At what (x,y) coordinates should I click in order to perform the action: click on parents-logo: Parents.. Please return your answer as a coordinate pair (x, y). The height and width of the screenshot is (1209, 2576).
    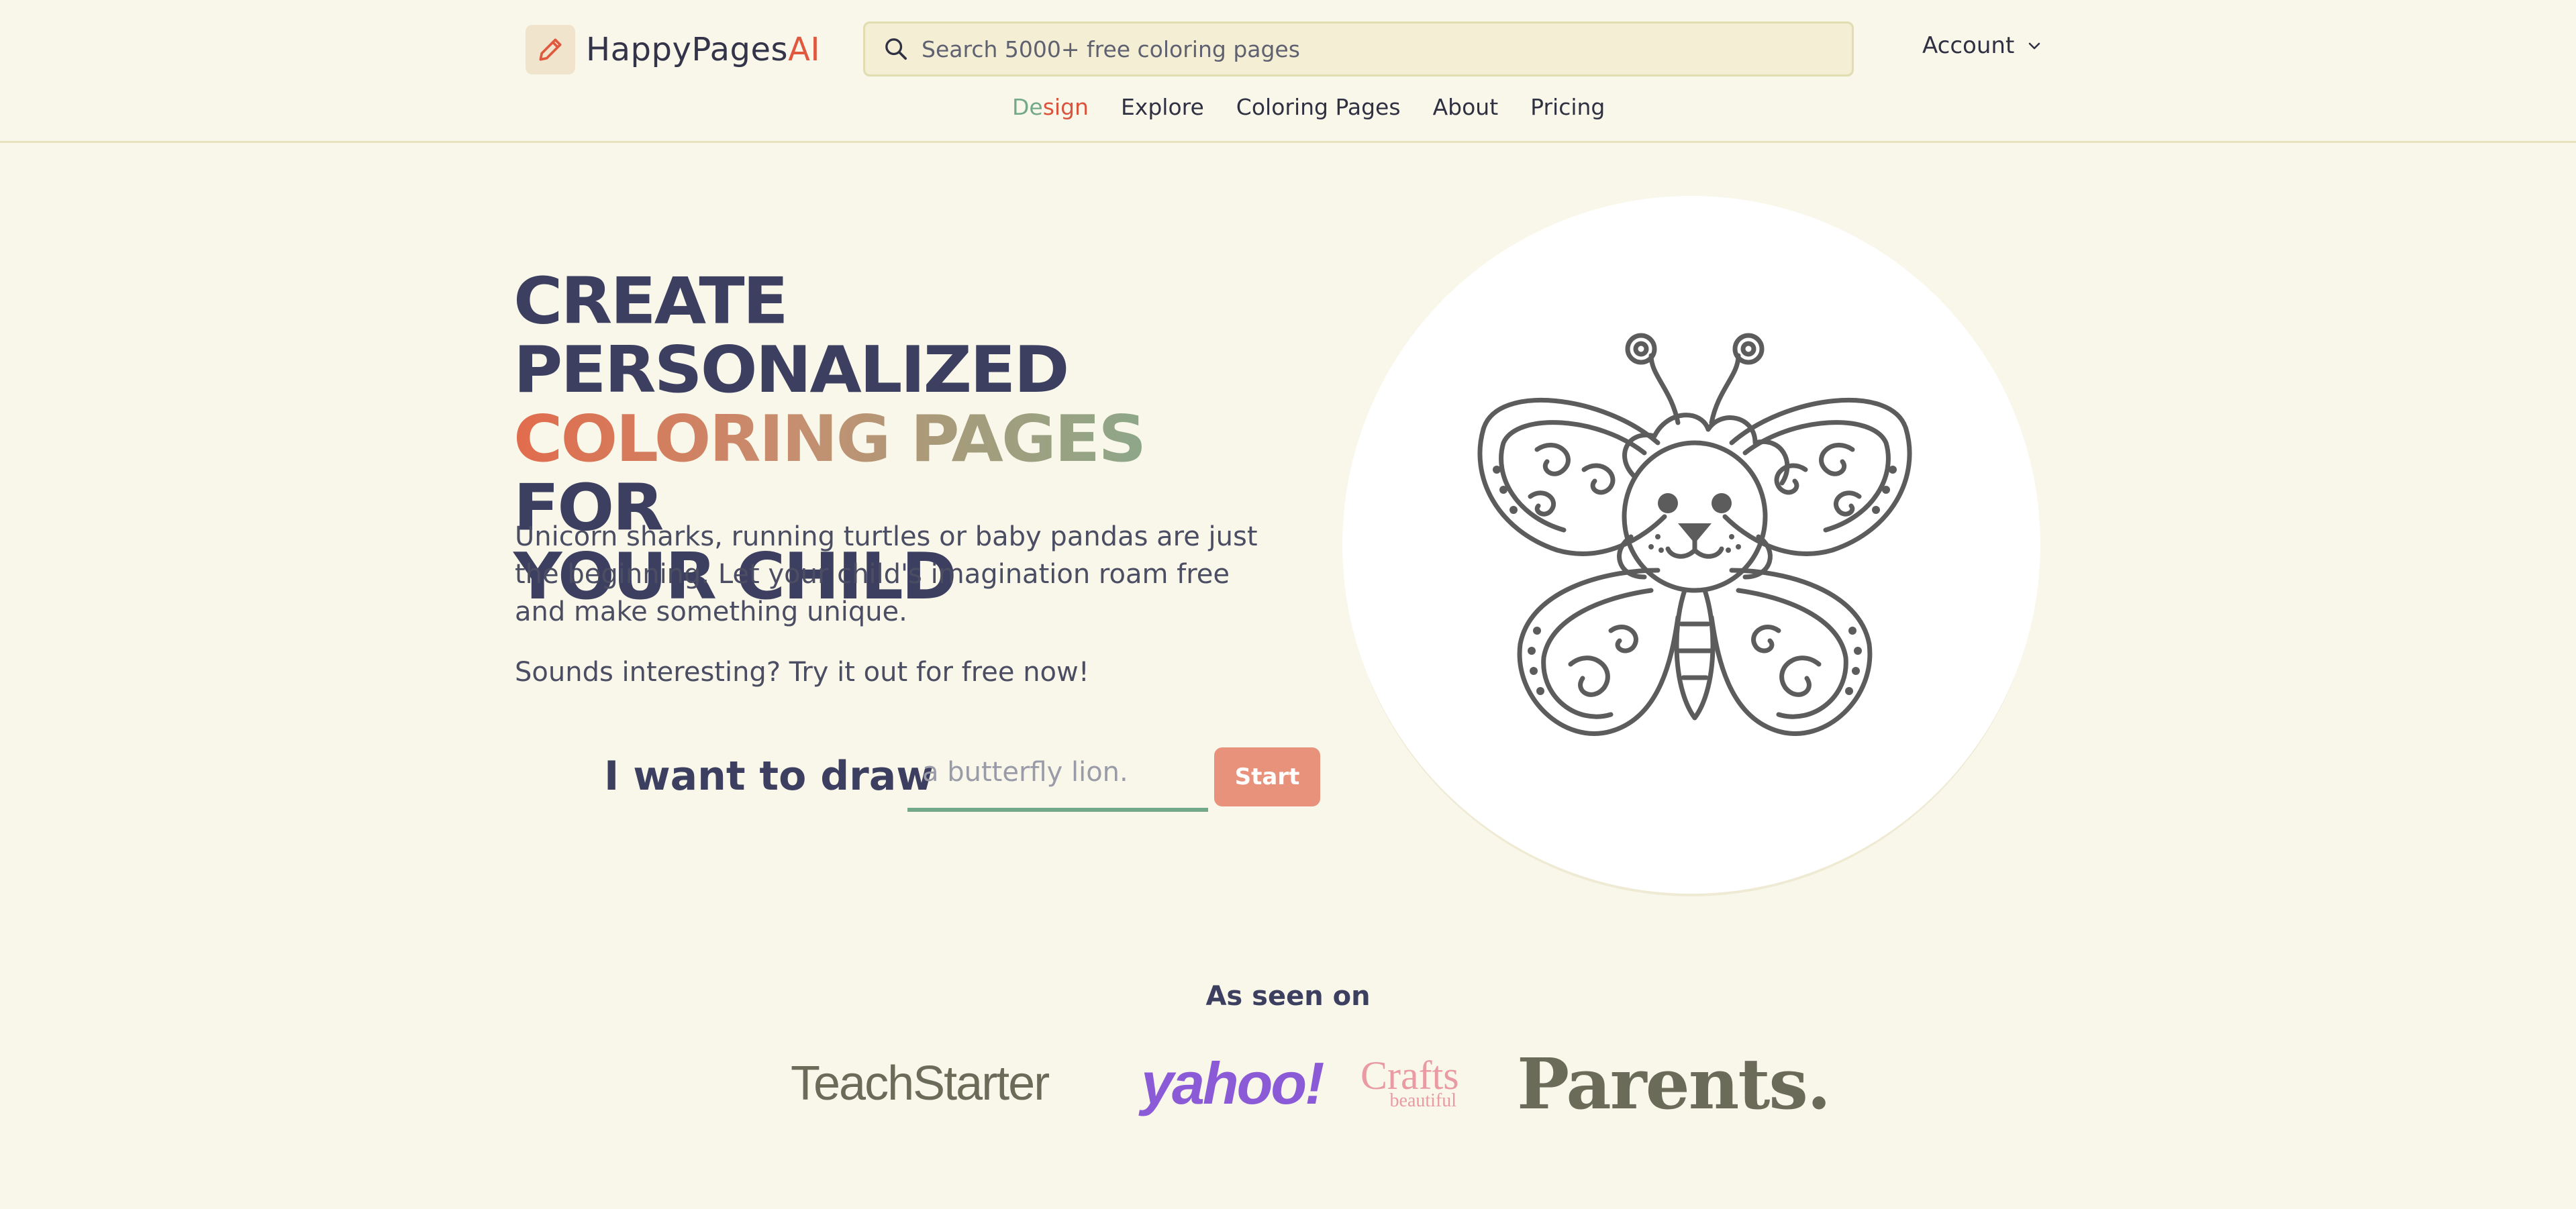
    Looking at the image, I should click on (1674, 1083).